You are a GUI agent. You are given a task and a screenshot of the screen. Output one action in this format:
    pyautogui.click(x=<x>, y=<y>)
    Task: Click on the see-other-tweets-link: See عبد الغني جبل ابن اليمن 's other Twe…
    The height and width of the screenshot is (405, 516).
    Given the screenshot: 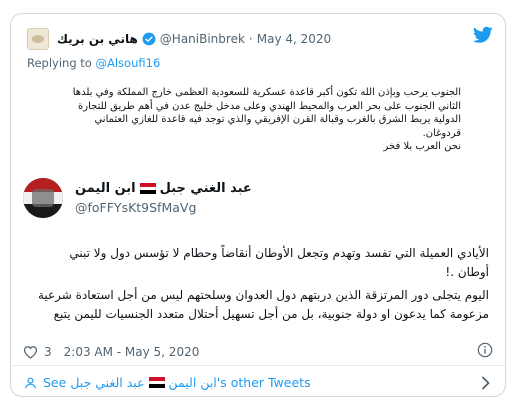 What is the action you would take?
    pyautogui.click(x=167, y=382)
    